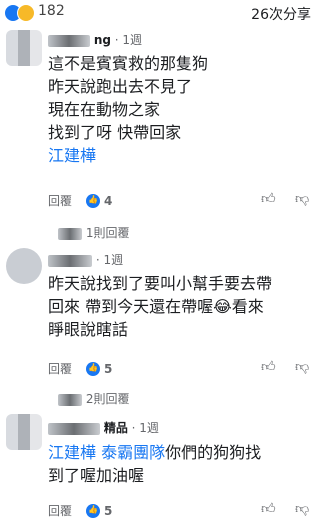 Image resolution: width=320 pixels, height=532 pixels. Describe the element at coordinates (154, 464) in the screenshot. I see `comment-text: 江建樺 泰霸團隊你們的狗狗找 到了喔加油喔` at that location.